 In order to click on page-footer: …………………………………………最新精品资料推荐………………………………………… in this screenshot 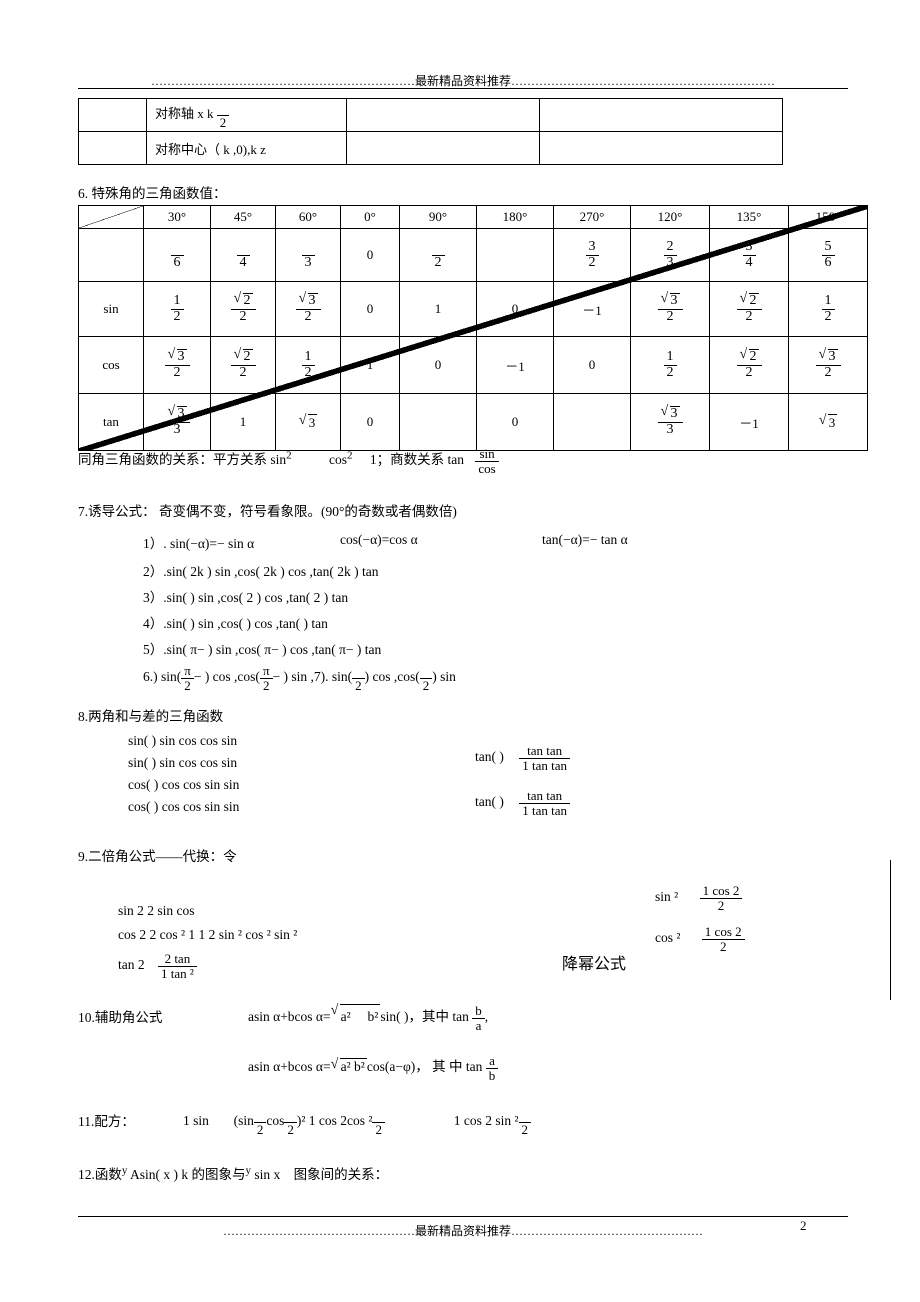, I will do `click(462, 1231)`.